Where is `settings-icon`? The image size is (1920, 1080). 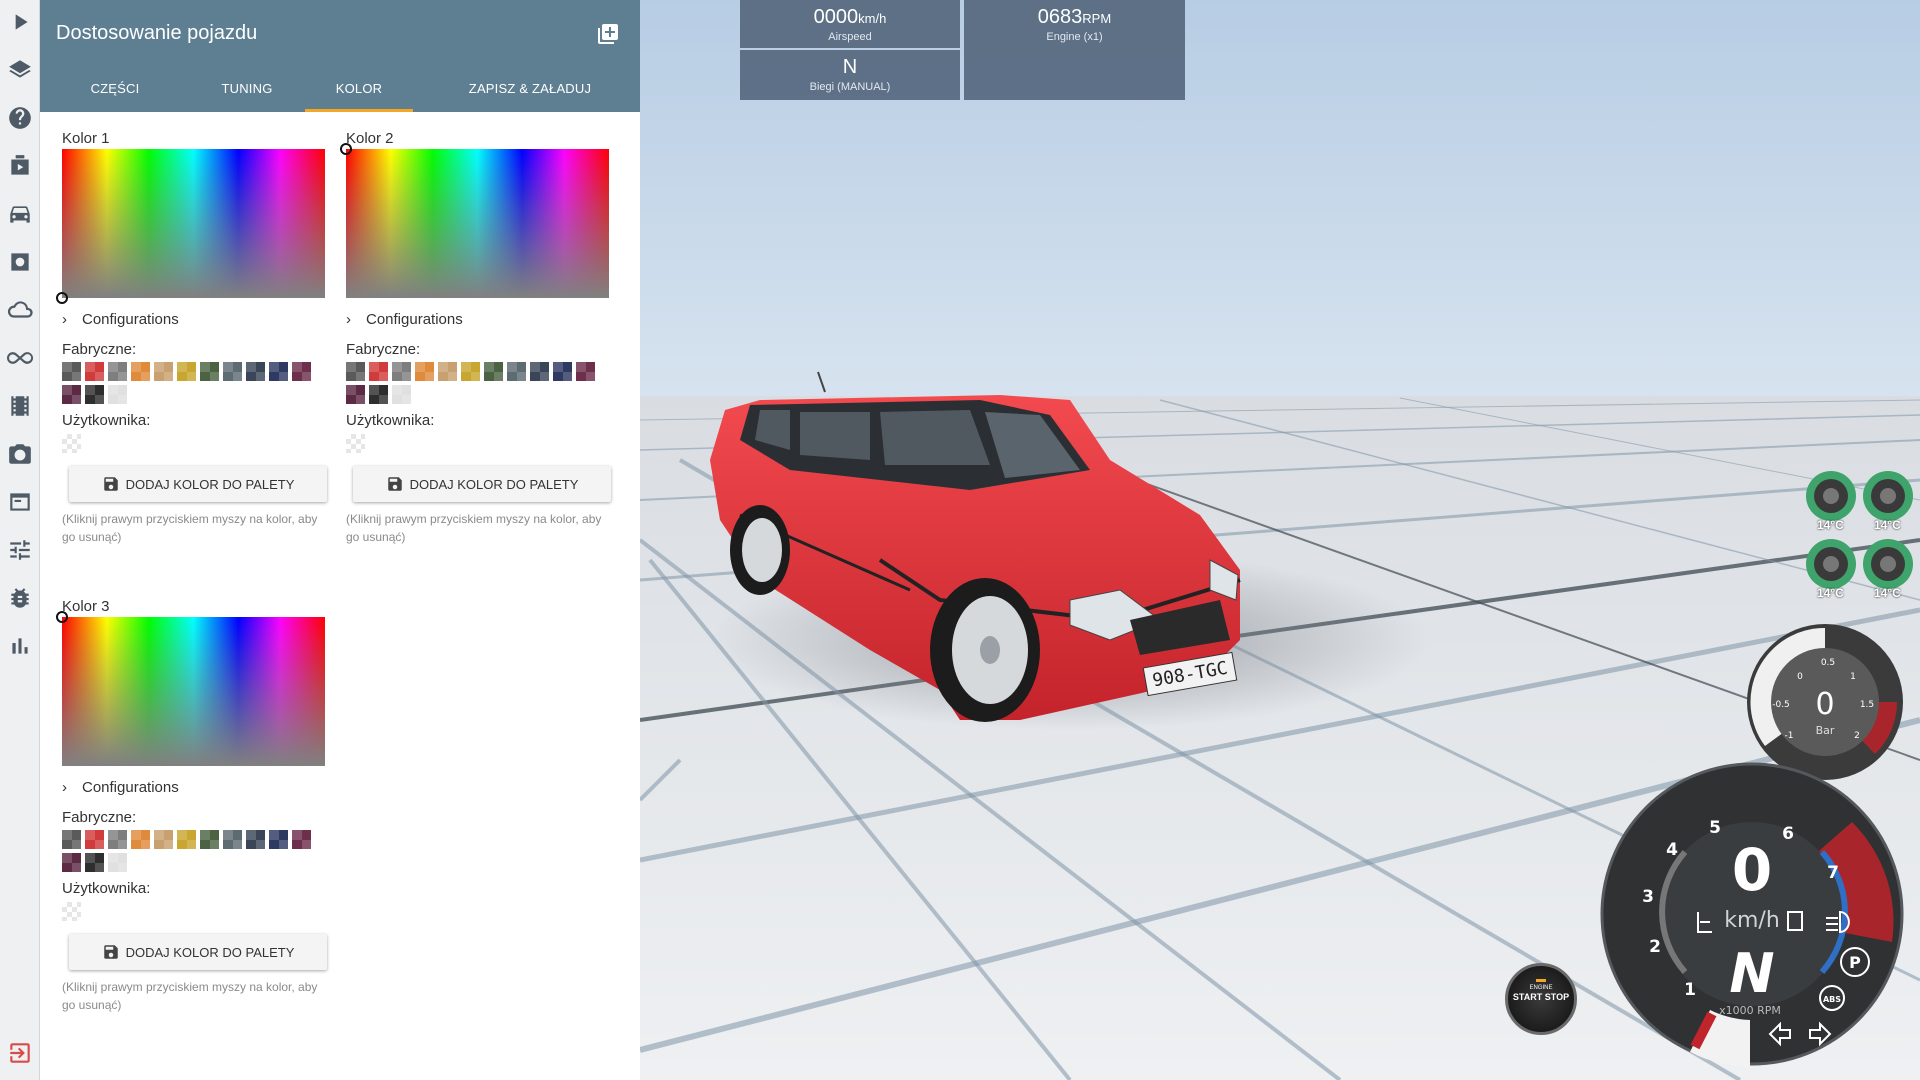
settings-icon is located at coordinates (20, 262).